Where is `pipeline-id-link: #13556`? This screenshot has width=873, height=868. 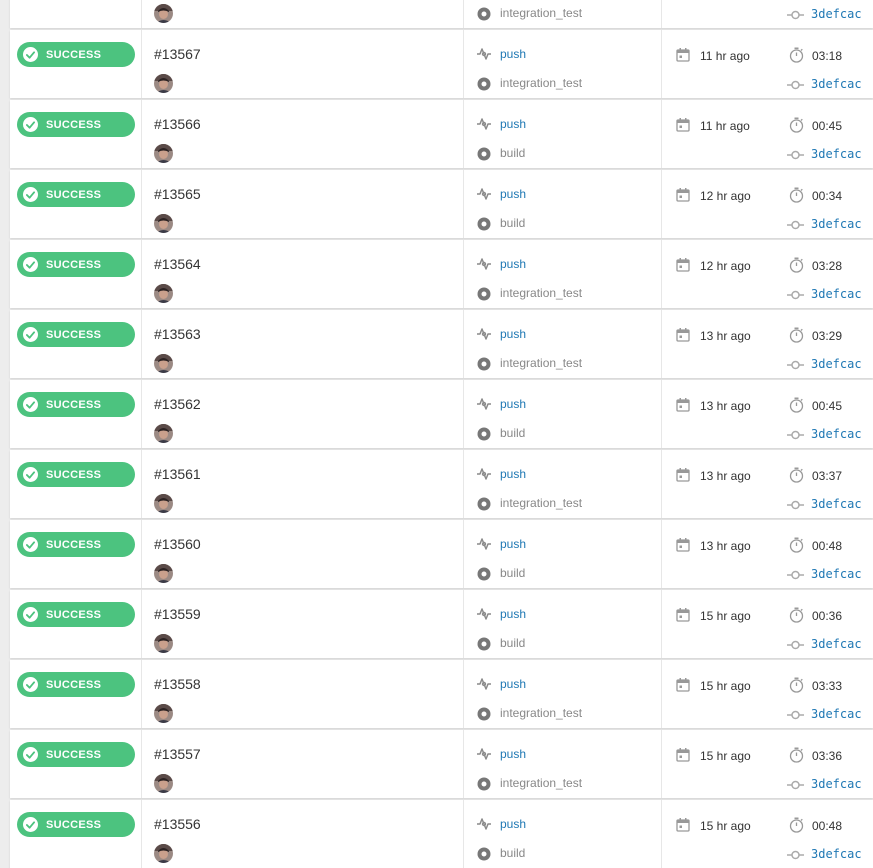
pipeline-id-link: #13556 is located at coordinates (177, 824).